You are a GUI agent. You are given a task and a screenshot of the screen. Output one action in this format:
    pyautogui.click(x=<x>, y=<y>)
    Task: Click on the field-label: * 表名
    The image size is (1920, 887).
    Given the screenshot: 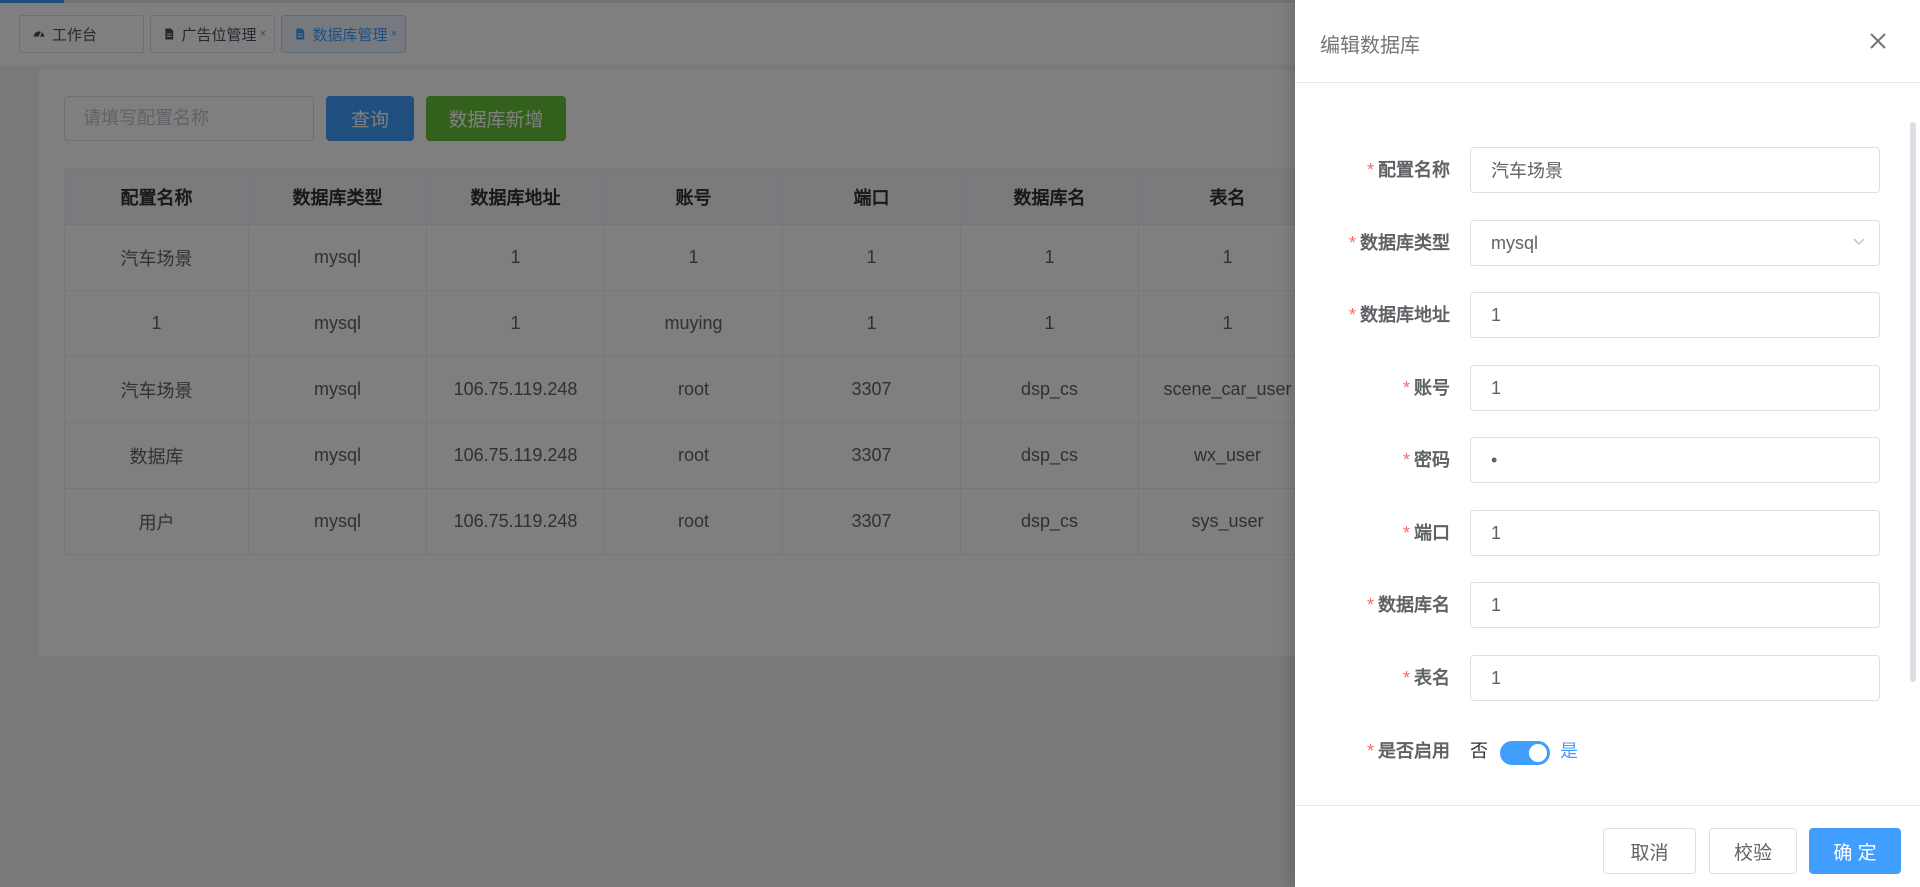 What is the action you would take?
    pyautogui.click(x=1426, y=678)
    